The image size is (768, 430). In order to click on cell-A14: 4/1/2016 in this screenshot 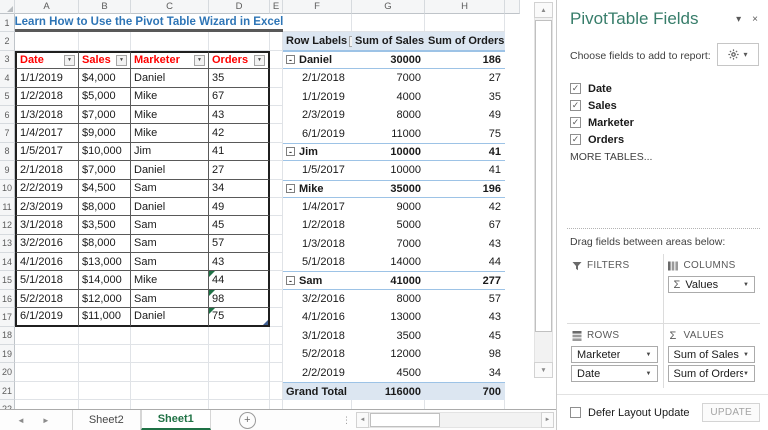, I will do `click(47, 262)`.